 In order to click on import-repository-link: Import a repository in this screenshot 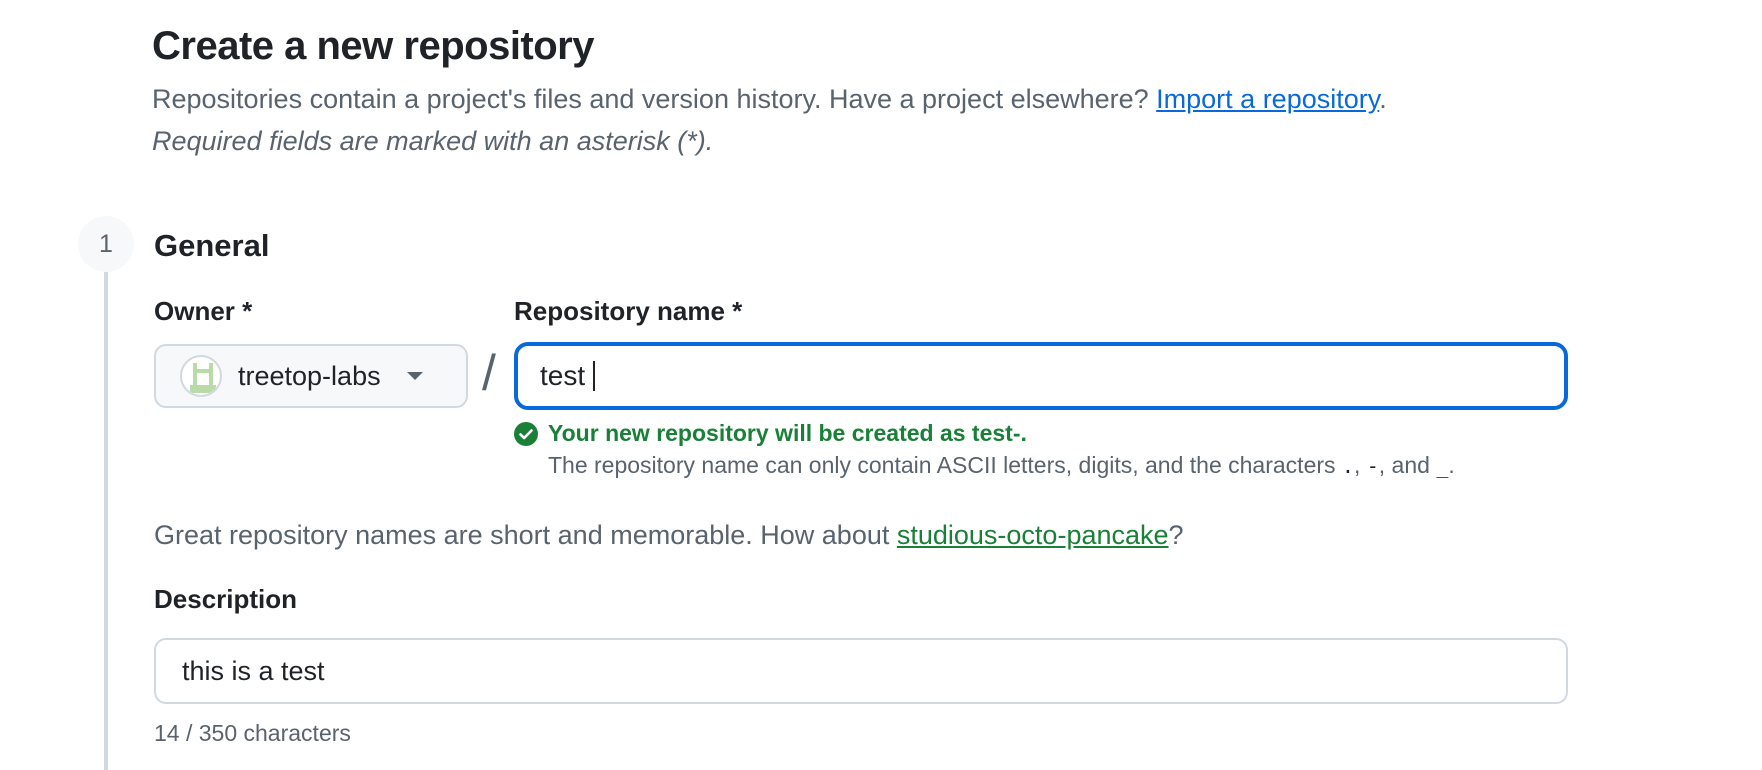, I will do `click(1267, 99)`.